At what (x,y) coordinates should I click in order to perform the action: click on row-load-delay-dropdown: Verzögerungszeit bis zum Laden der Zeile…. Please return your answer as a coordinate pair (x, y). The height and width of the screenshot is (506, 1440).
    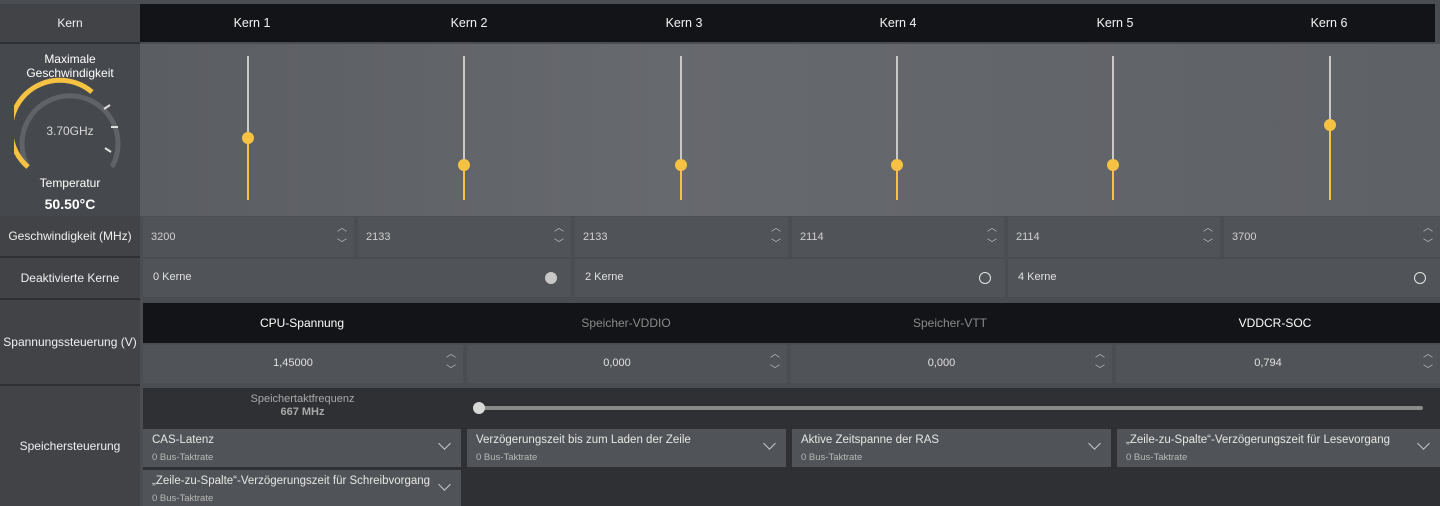
    Looking at the image, I should click on (626, 448).